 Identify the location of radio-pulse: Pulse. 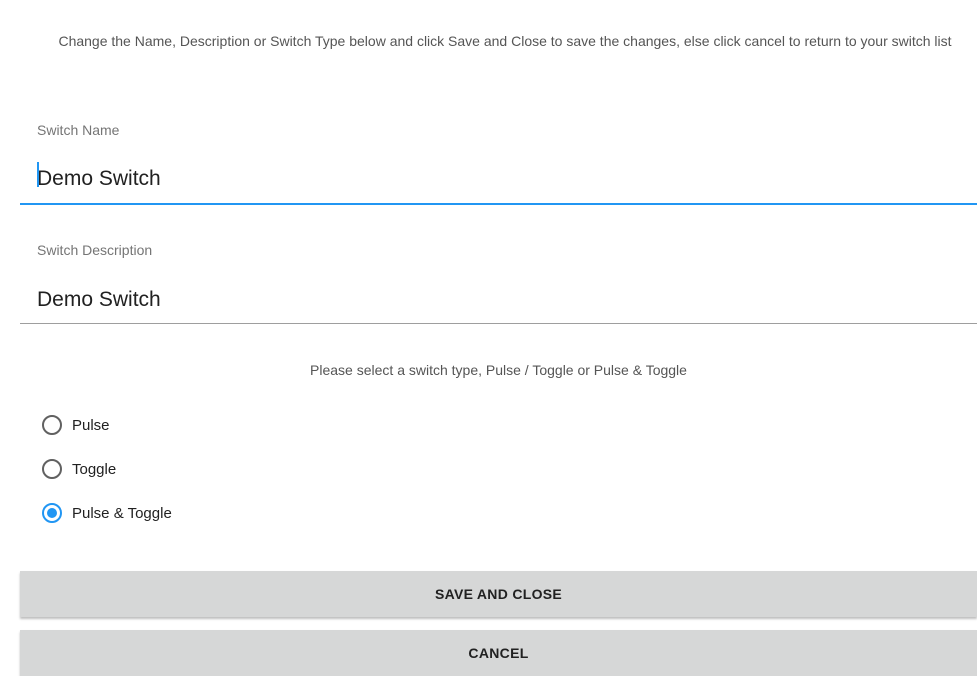
(76, 425).